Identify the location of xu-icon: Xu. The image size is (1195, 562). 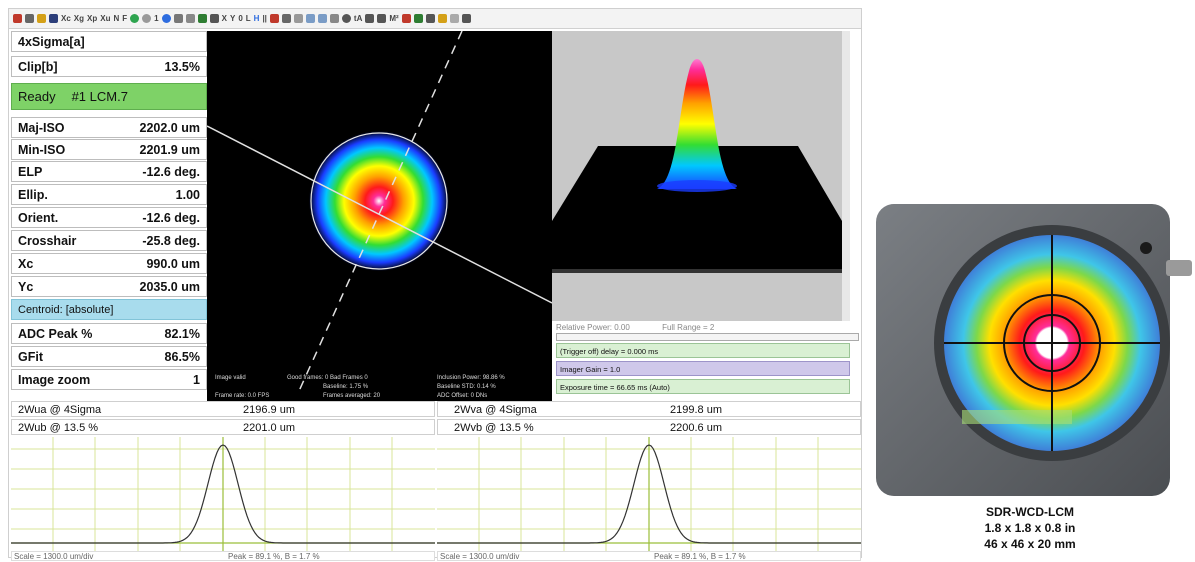
(105, 18).